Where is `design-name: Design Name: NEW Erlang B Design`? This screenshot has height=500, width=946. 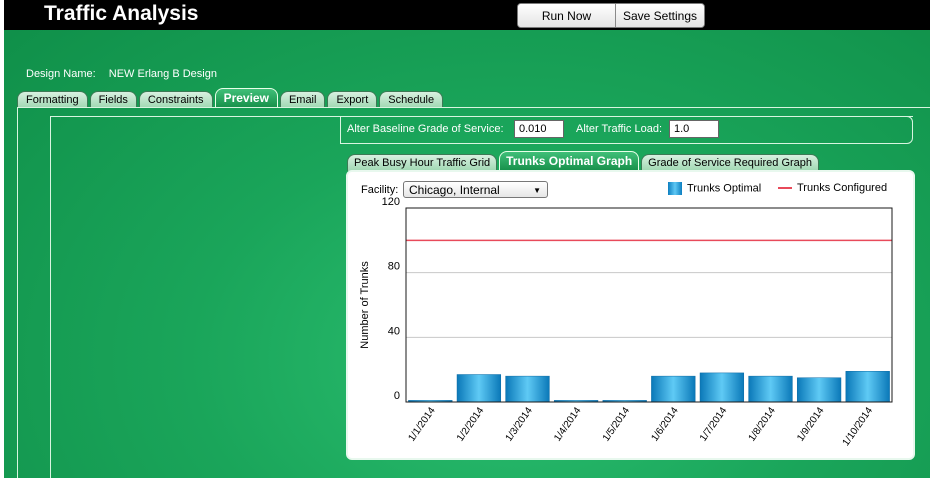
design-name: Design Name: NEW Erlang B Design is located at coordinates (121, 74).